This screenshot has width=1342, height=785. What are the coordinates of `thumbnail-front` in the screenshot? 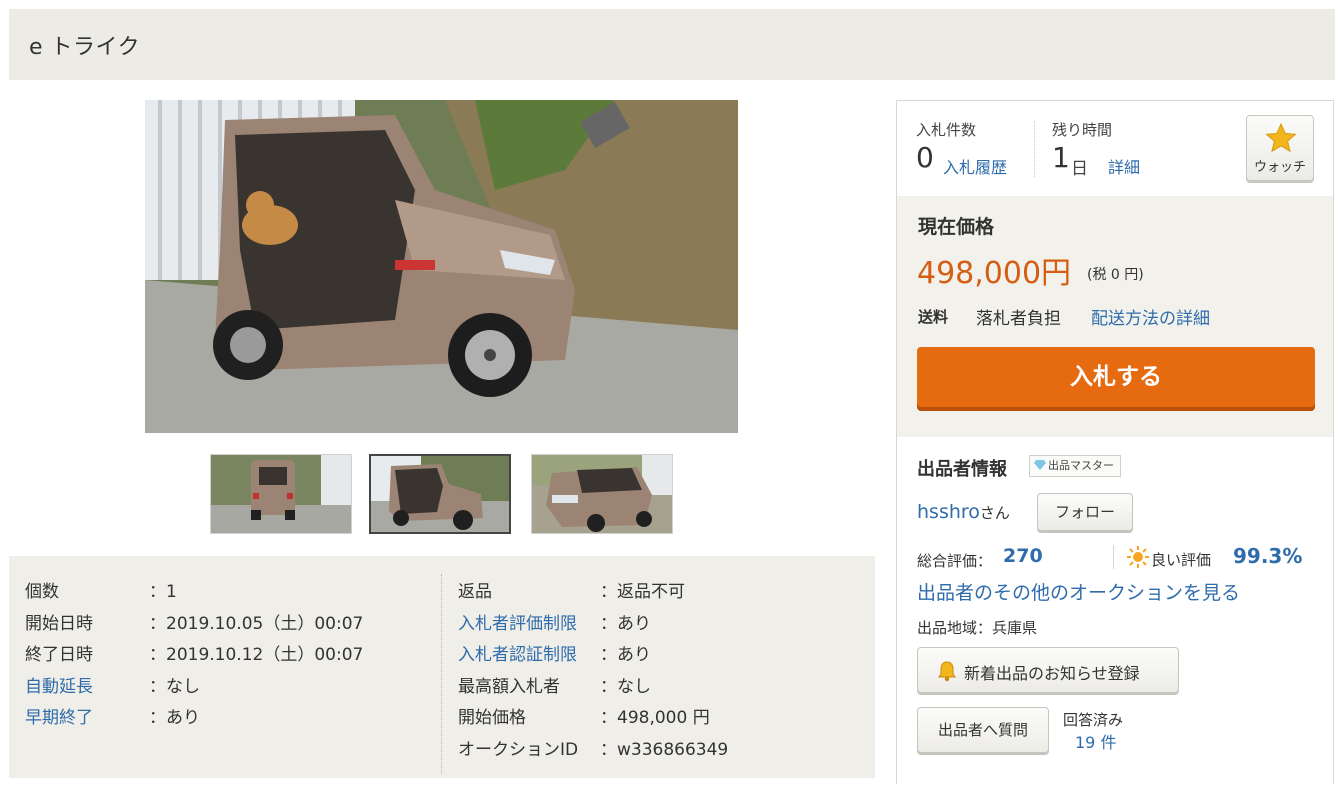 It's located at (602, 494).